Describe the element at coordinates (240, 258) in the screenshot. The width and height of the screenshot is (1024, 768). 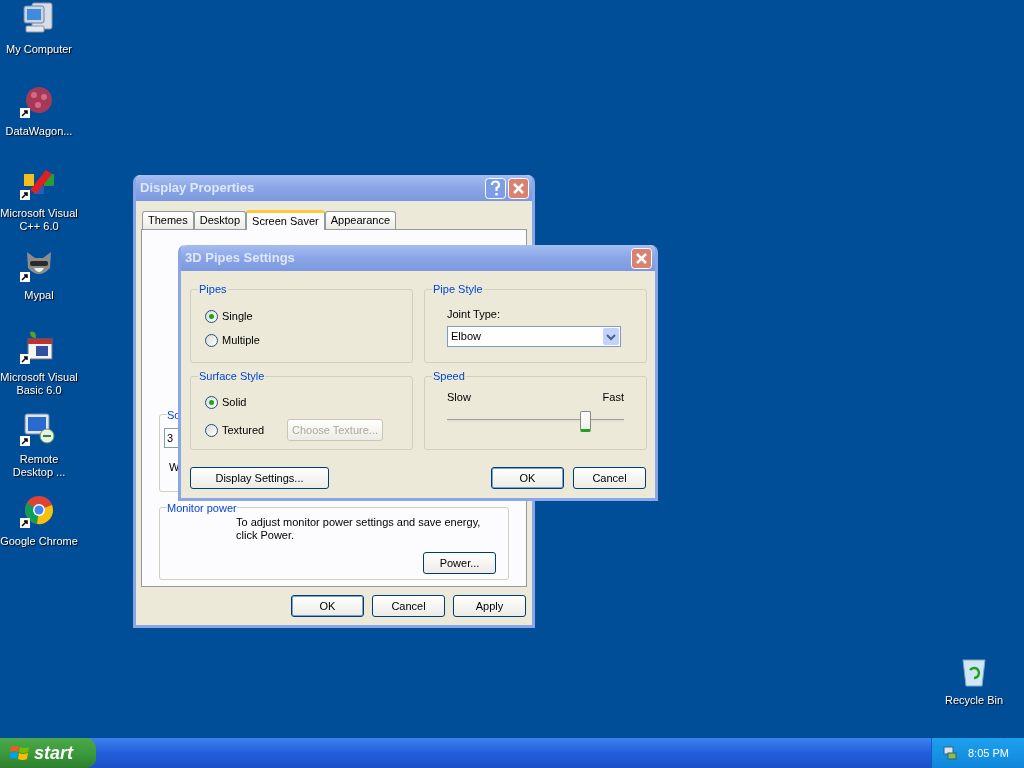
I see `window-title: 3D Pipes Settings` at that location.